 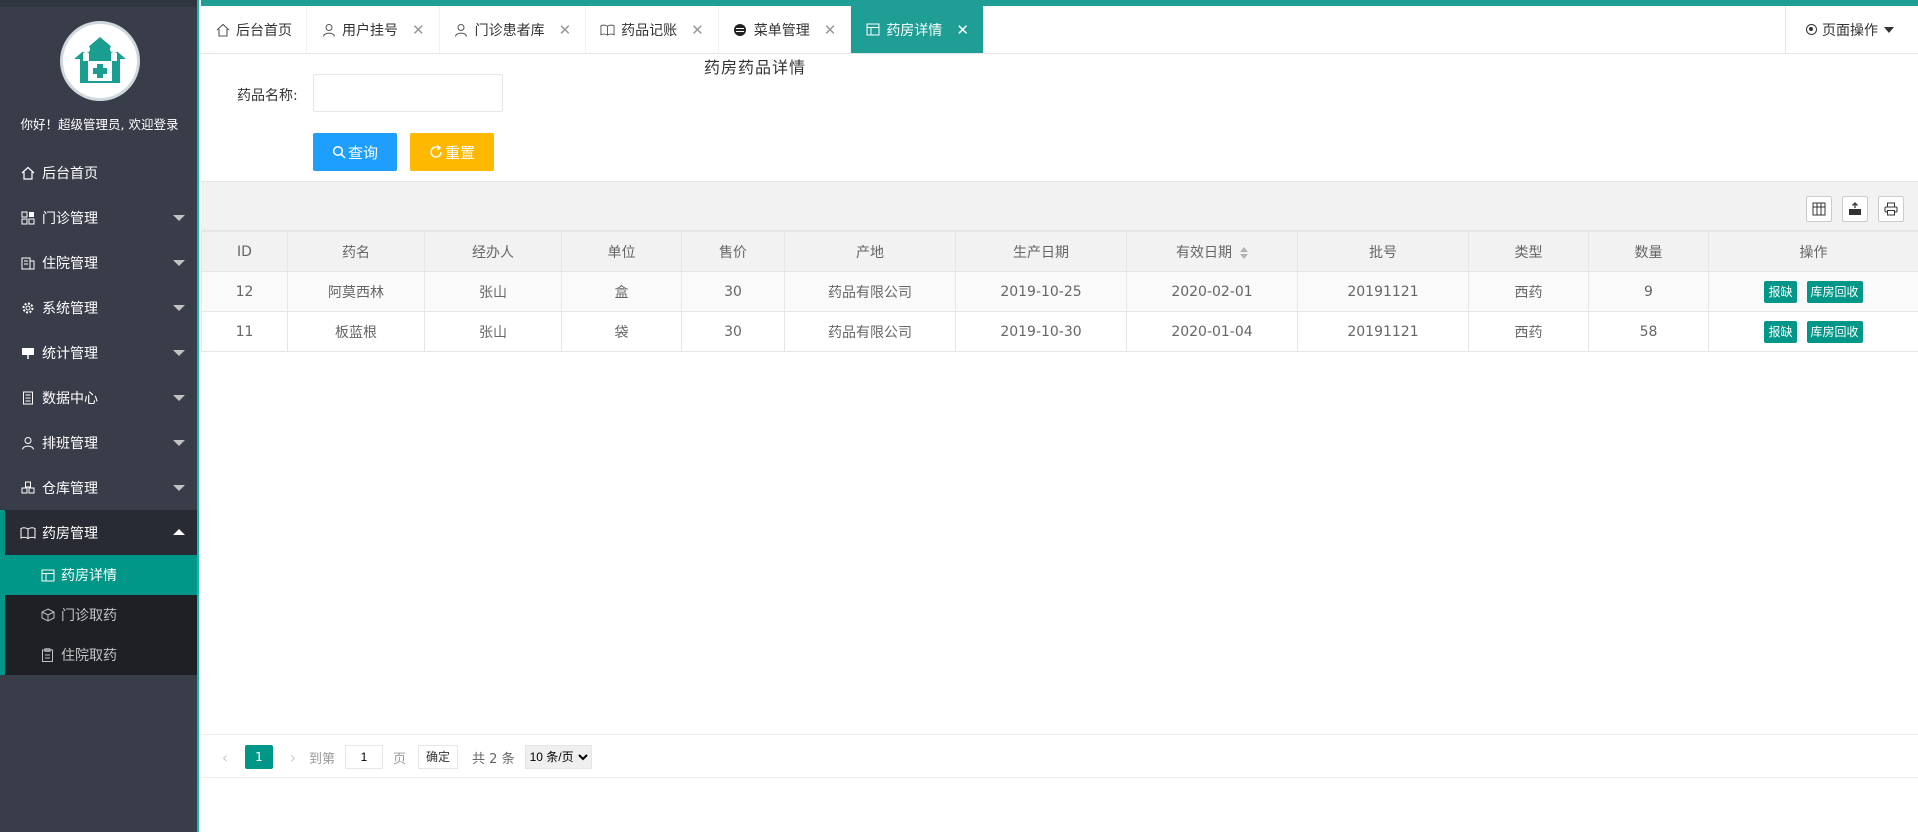 I want to click on page-unit-label: 页, so click(x=400, y=759).